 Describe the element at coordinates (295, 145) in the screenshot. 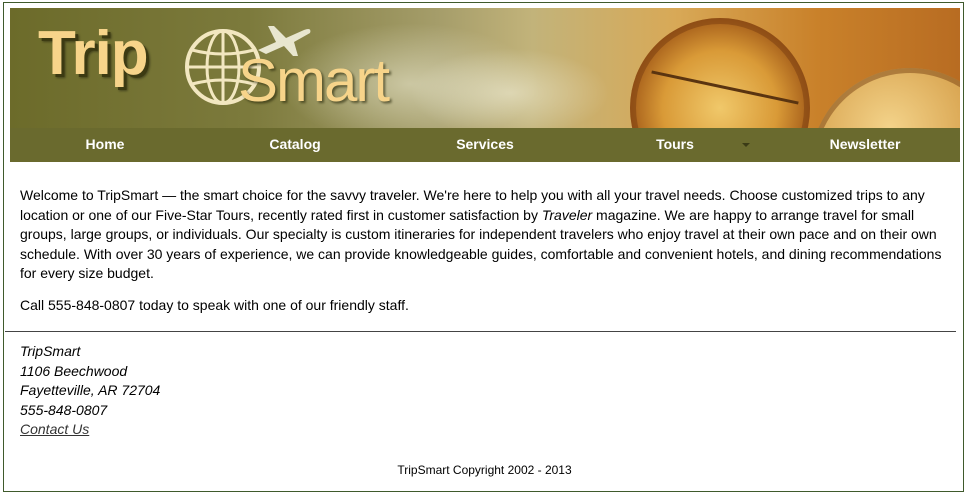

I see `nav-item-catalog: Catalog` at that location.